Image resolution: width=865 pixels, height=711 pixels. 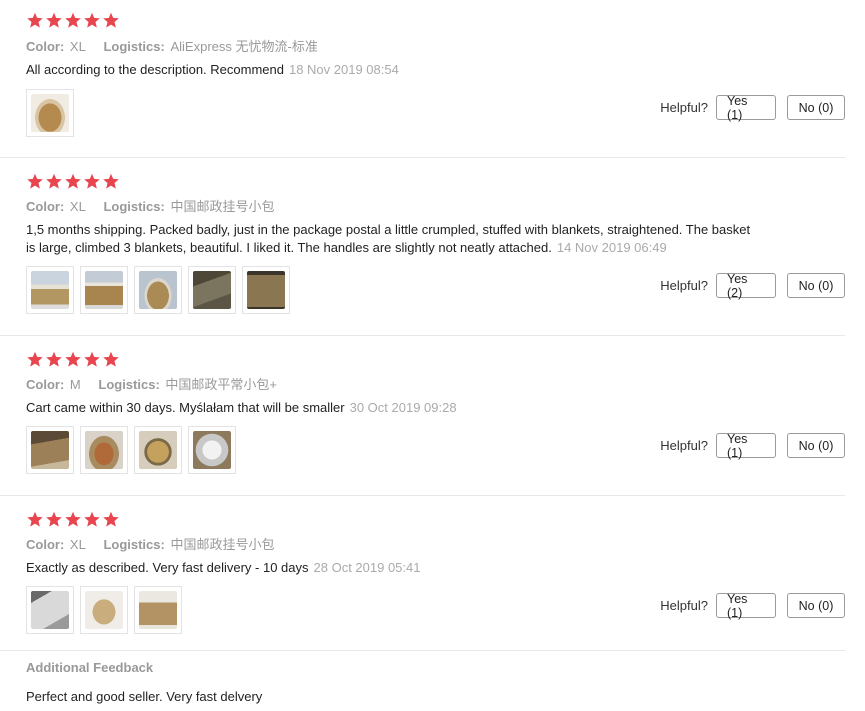 I want to click on review-date: 30 Oct 2019 09:28, so click(x=403, y=407).